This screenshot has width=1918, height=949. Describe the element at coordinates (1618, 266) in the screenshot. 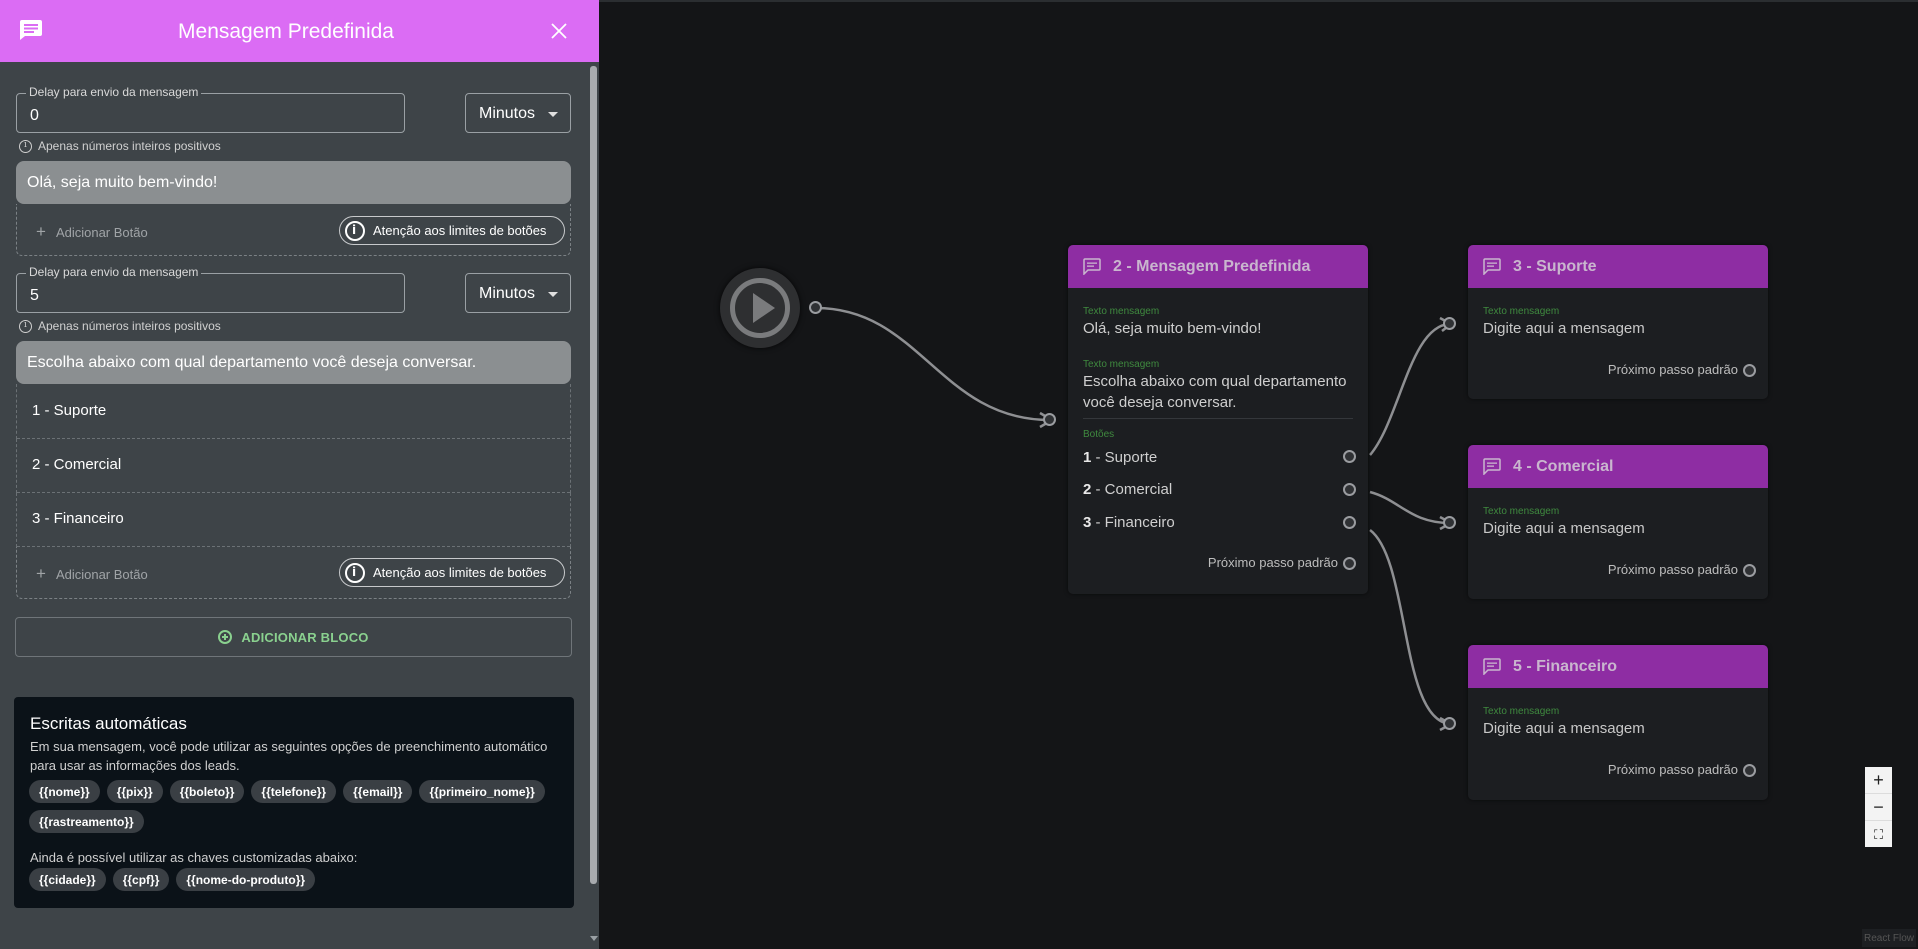

I see `node-header: 3 - Suporte` at that location.